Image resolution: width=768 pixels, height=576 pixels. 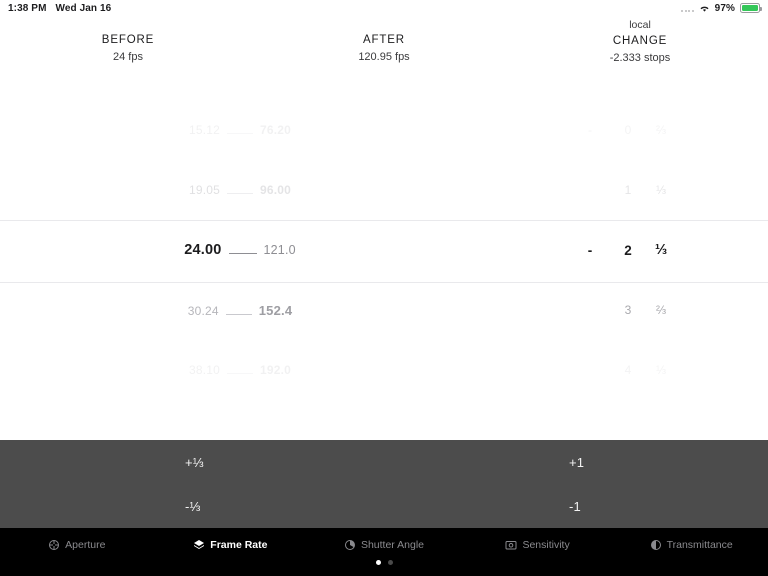 What do you see at coordinates (83, 8) in the screenshot?
I see `status-date: Wed Jan 16` at bounding box center [83, 8].